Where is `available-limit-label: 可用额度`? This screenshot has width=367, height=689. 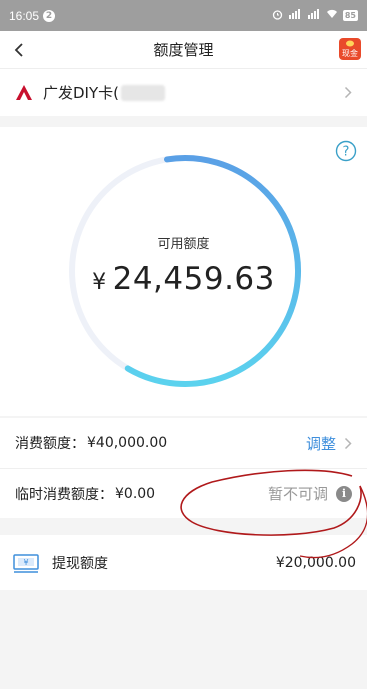 available-limit-label: 可用额度 is located at coordinates (183, 244).